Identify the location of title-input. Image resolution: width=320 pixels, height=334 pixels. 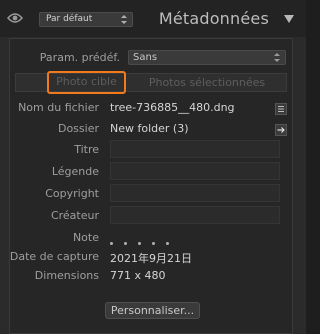
(195, 149).